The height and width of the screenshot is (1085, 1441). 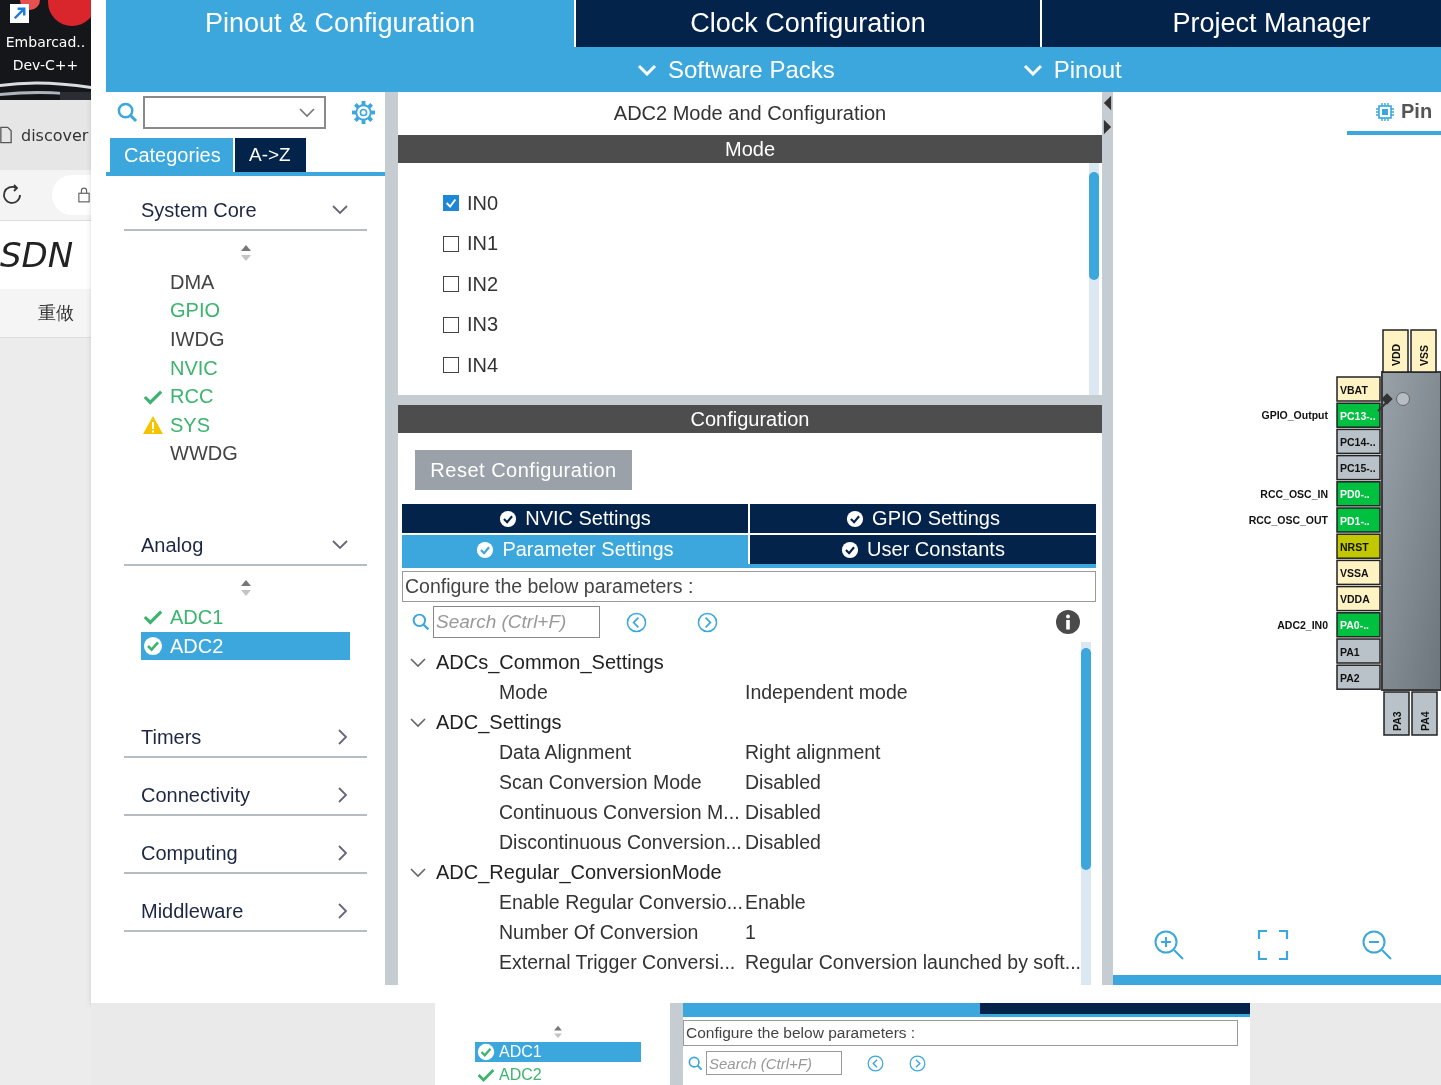 What do you see at coordinates (923, 518) in the screenshot?
I see `settings-tab: GPIO Settings` at bounding box center [923, 518].